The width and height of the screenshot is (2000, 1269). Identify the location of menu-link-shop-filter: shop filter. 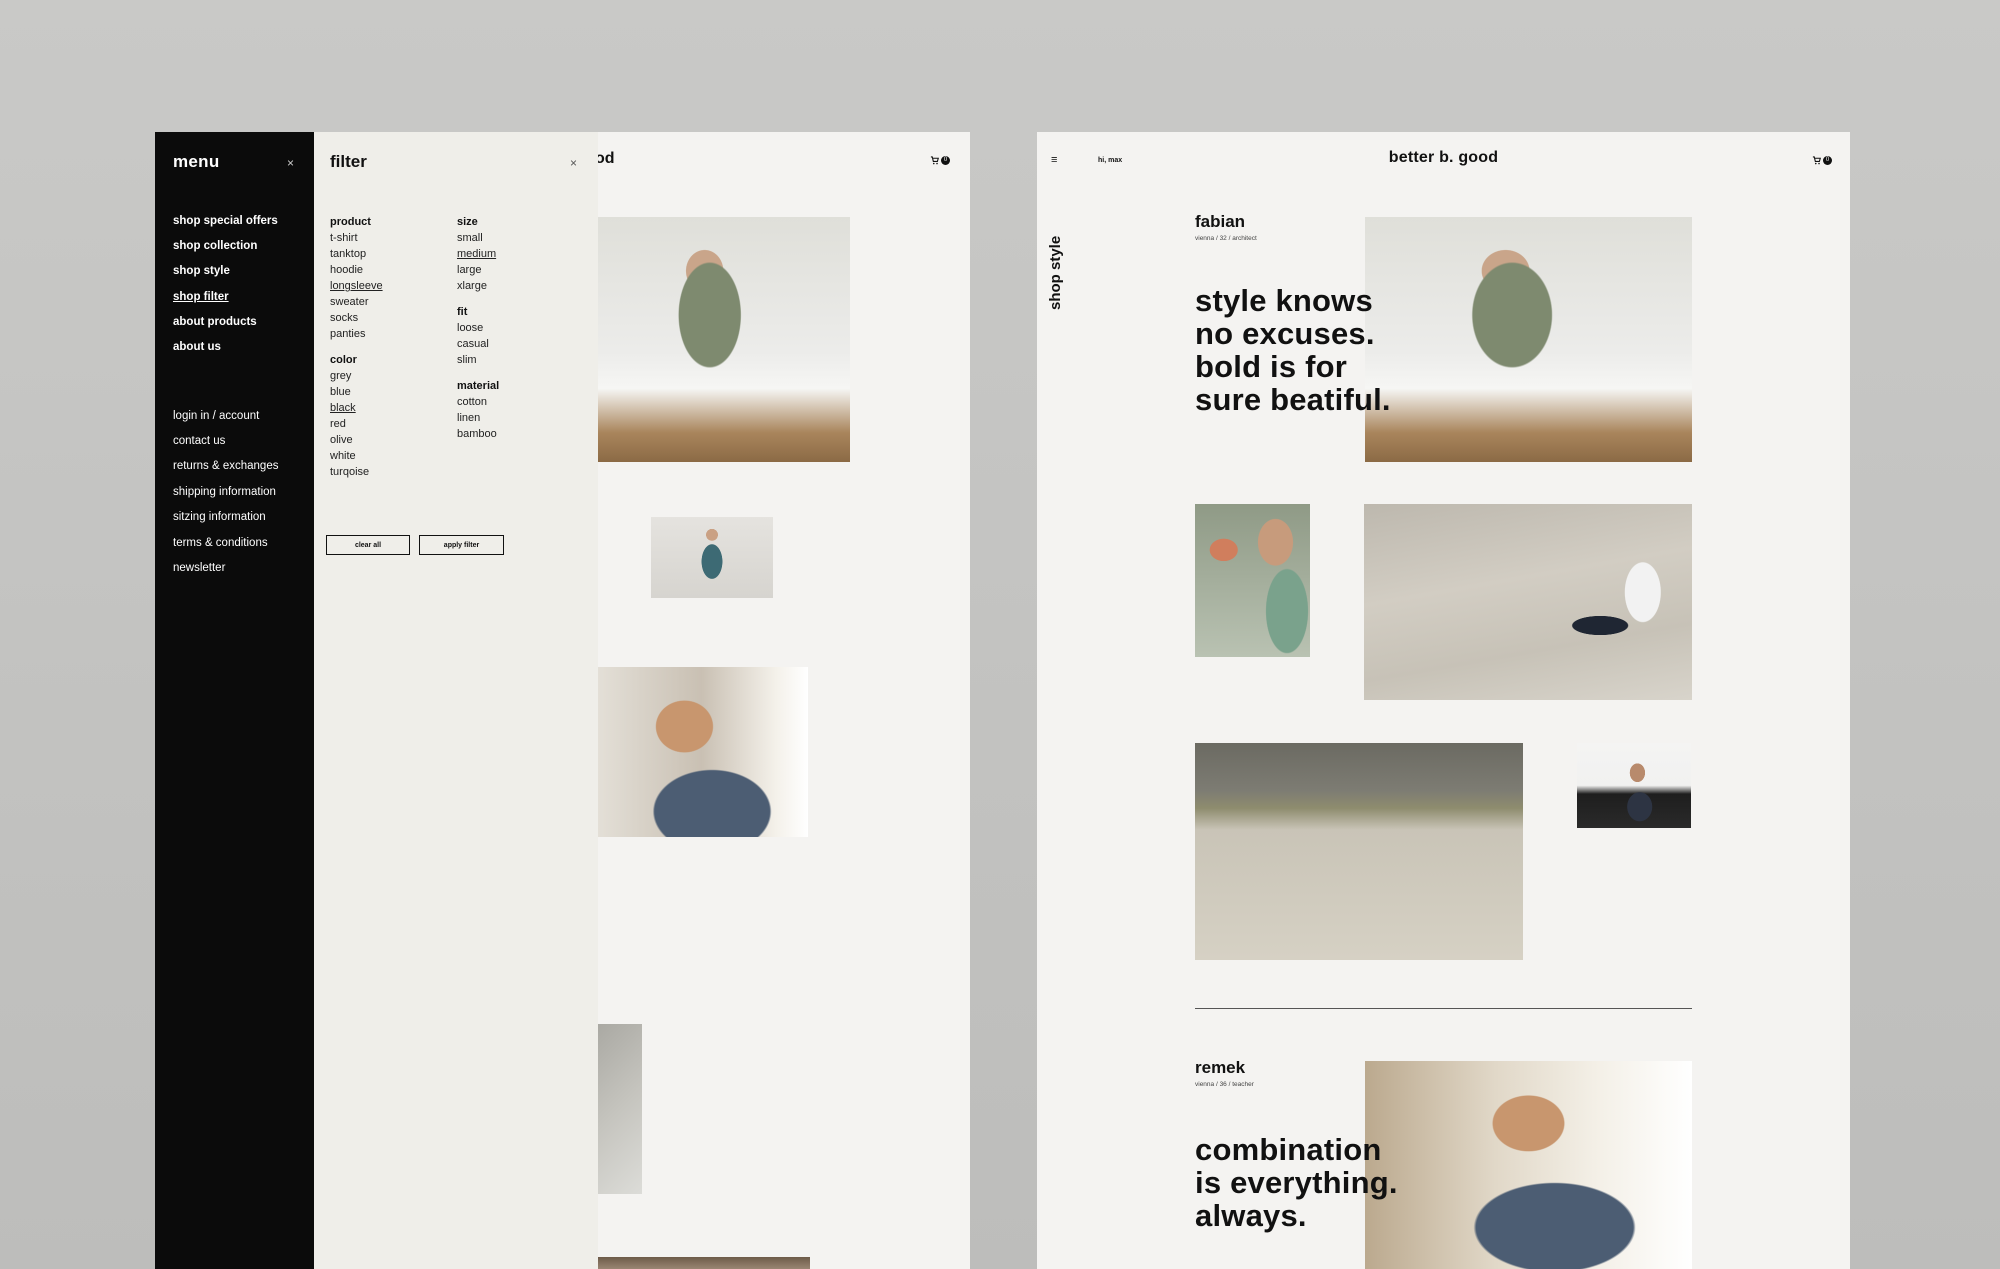
(201, 297).